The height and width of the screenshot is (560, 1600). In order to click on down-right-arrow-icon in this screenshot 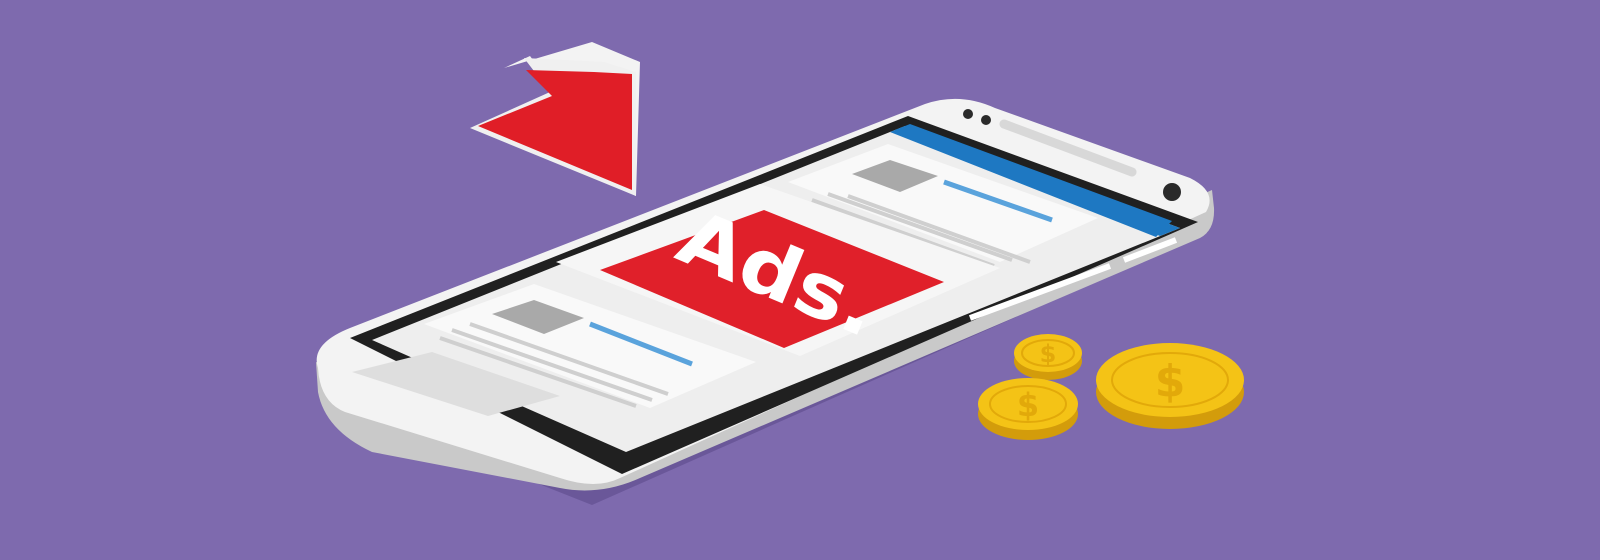, I will do `click(555, 119)`.